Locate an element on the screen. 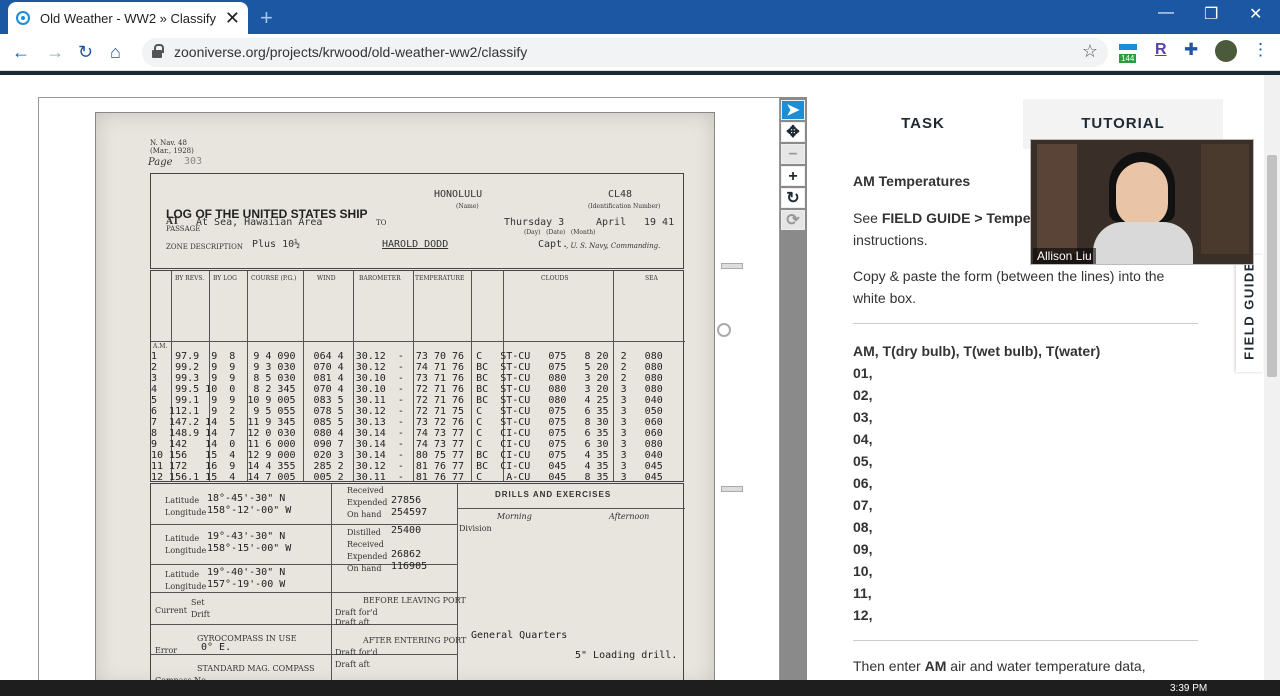  morning-label: Morning is located at coordinates (514, 516).